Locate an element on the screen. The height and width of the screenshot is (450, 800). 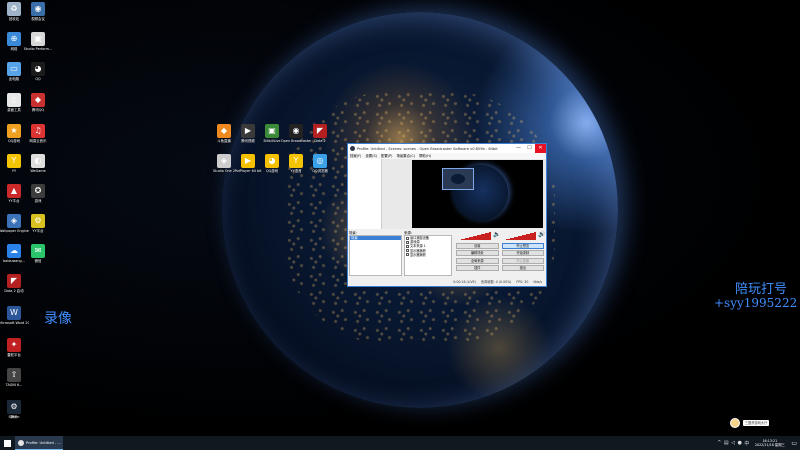
scenes-panel: 场景 is located at coordinates (375, 254).